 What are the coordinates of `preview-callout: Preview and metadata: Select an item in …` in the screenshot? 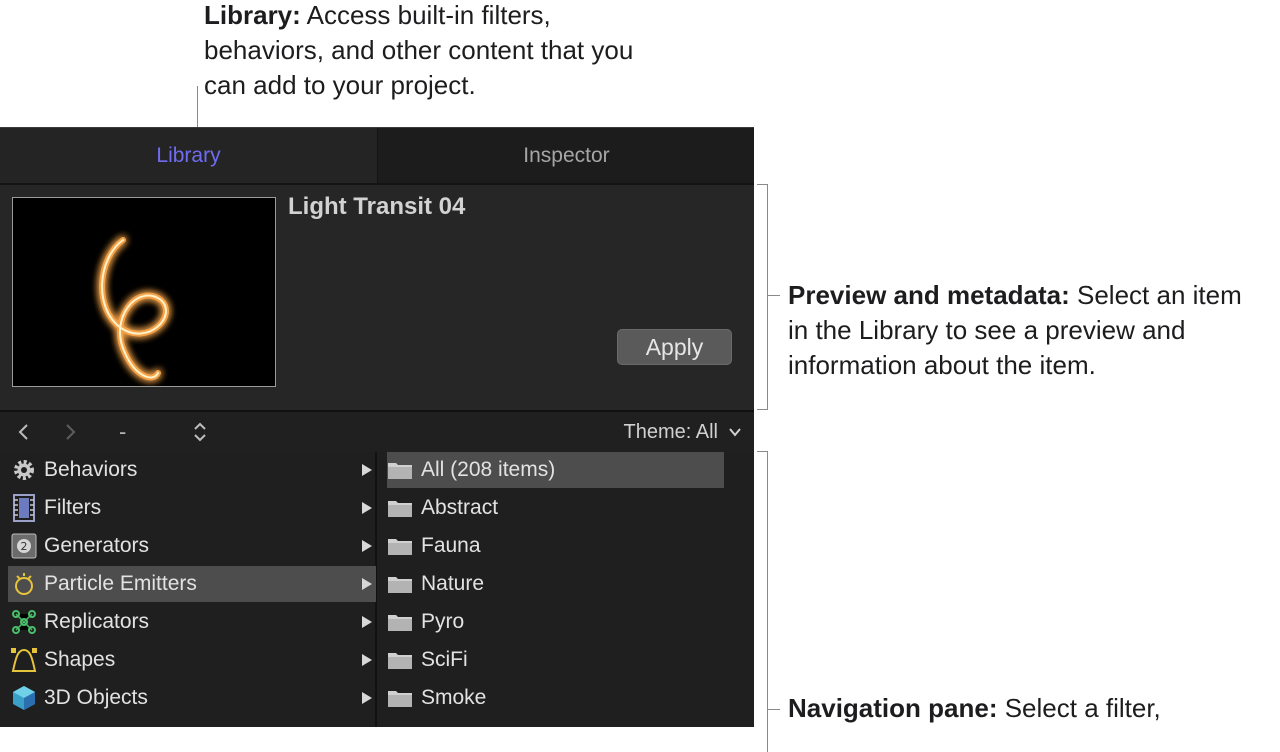 It's located at (1028, 330).